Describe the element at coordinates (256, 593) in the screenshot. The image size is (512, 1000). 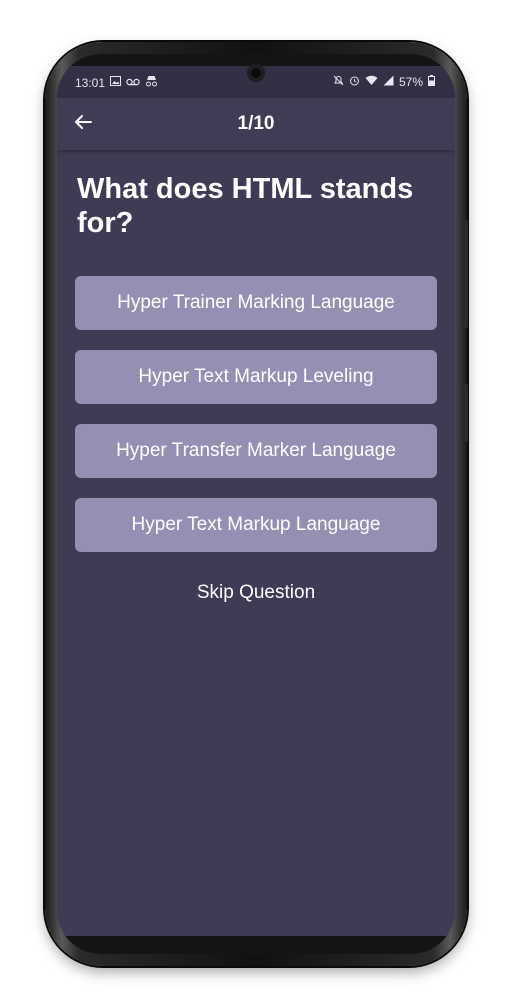
I see `skip-question-button: Skip Question` at that location.